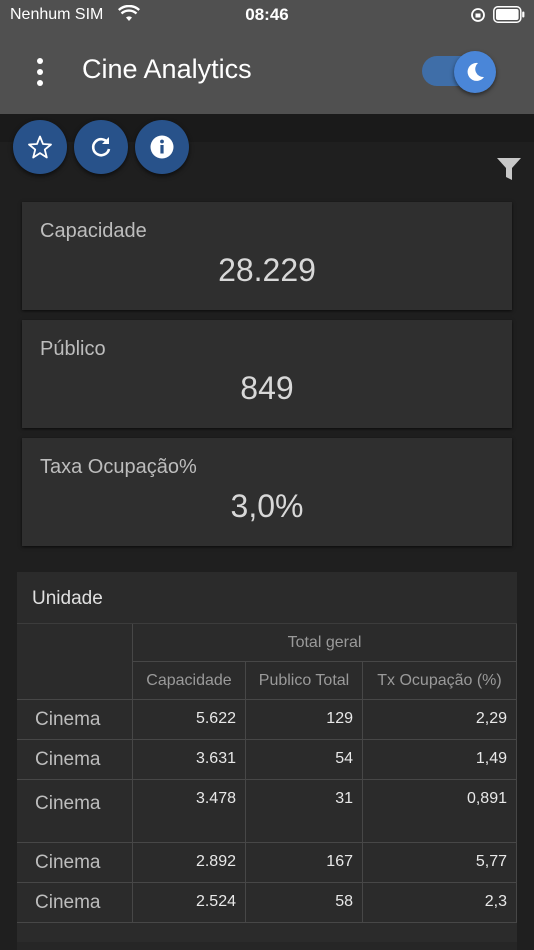 This screenshot has height=950, width=534. Describe the element at coordinates (189, 903) in the screenshot. I see `cell-capacidade: 2.524` at that location.